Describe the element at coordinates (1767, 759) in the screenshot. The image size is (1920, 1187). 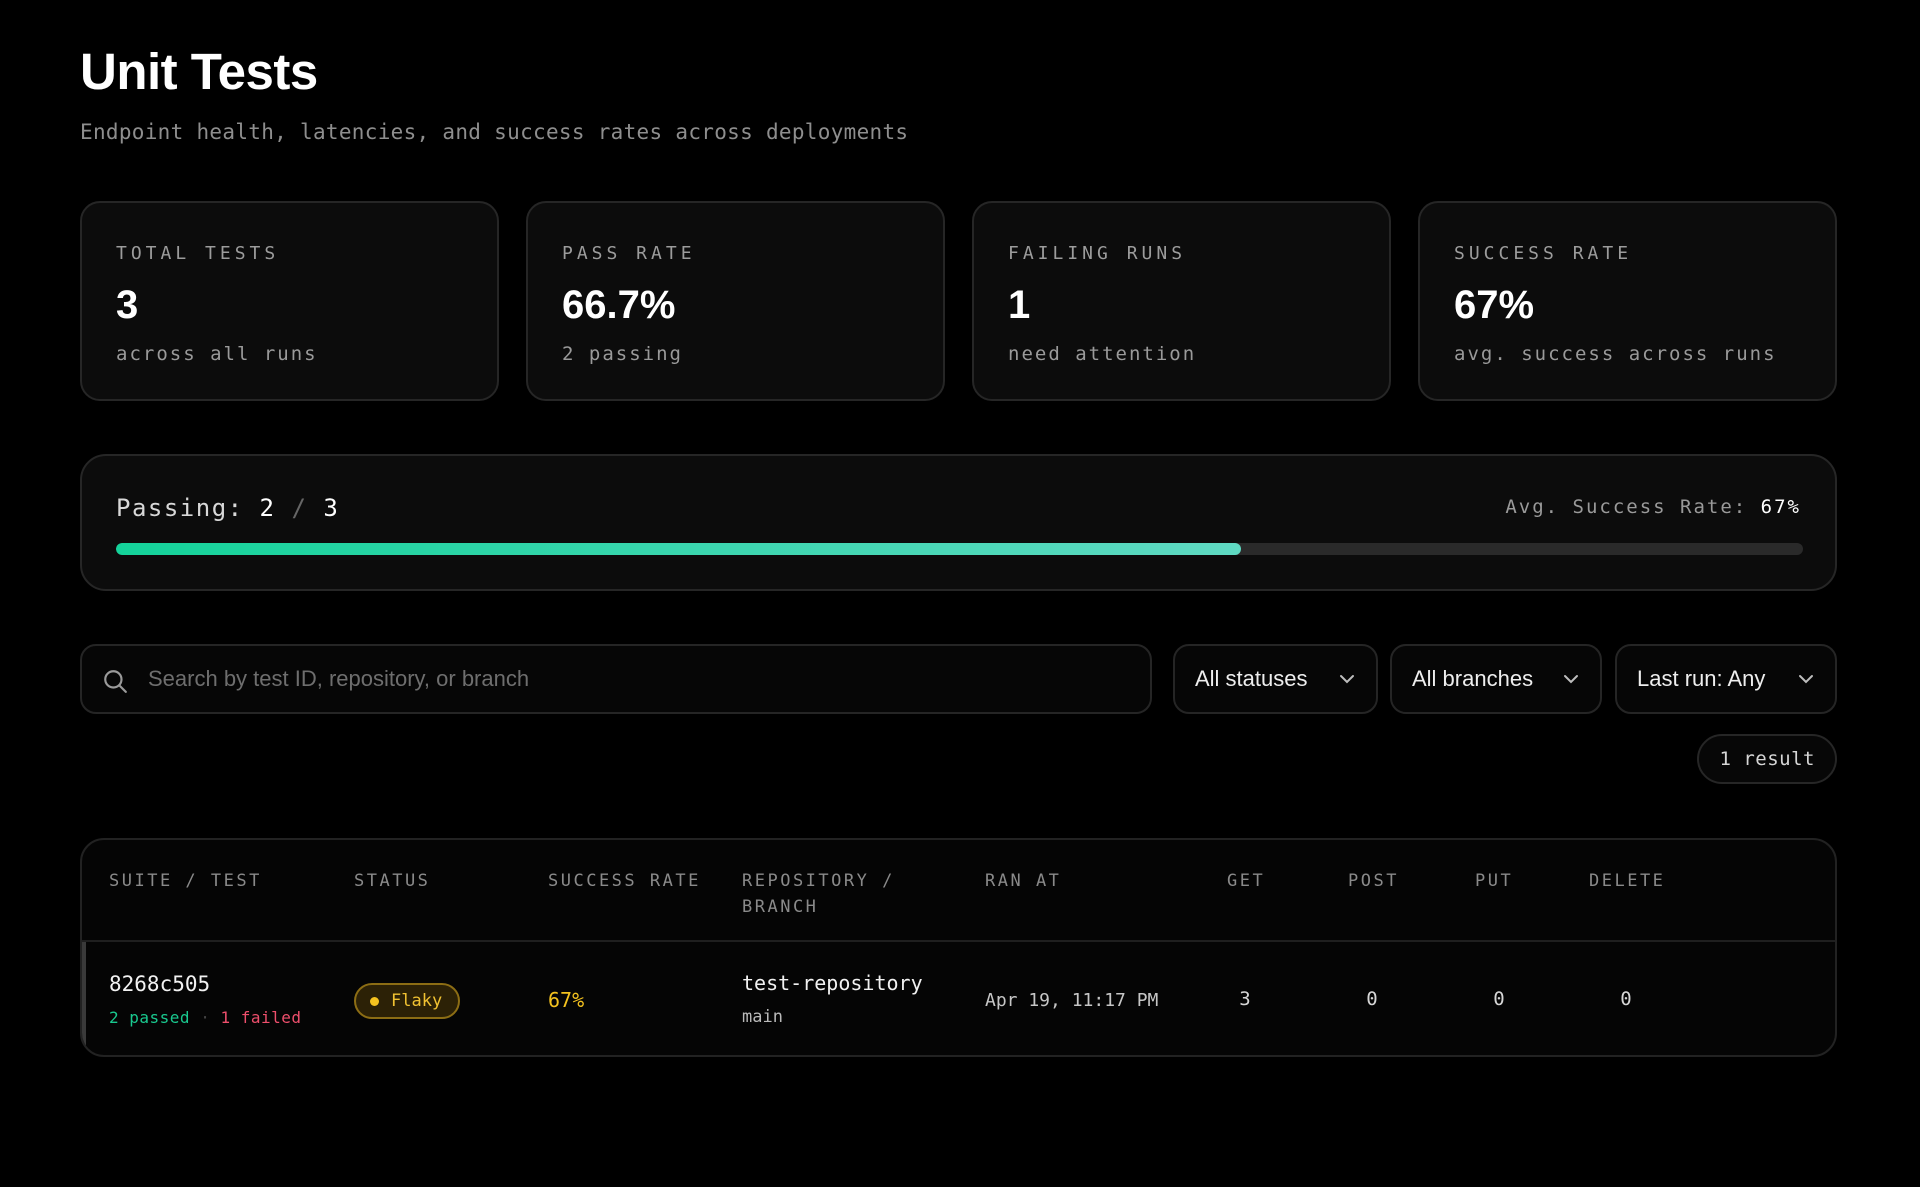
I see `result-count-badge: 1 result` at that location.